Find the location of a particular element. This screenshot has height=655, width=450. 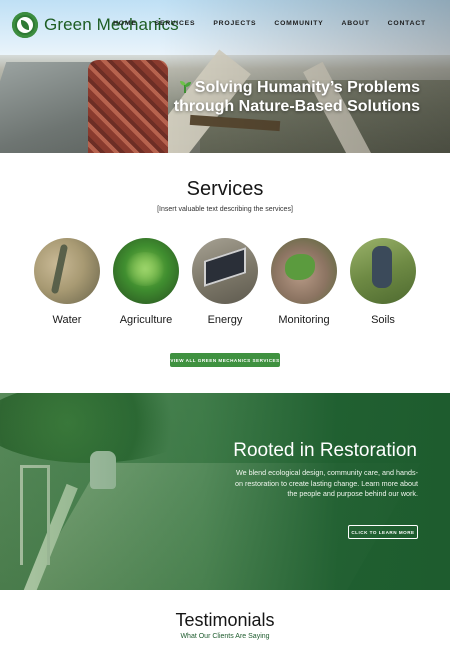

testimonials-title: Testimonials is located at coordinates (225, 620).